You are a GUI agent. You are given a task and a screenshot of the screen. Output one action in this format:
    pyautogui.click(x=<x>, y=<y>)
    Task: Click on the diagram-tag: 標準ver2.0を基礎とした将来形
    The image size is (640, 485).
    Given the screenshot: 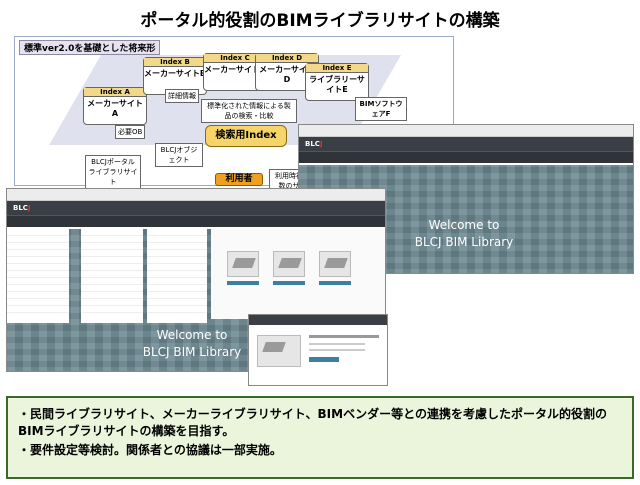 What is the action you would take?
    pyautogui.click(x=90, y=47)
    